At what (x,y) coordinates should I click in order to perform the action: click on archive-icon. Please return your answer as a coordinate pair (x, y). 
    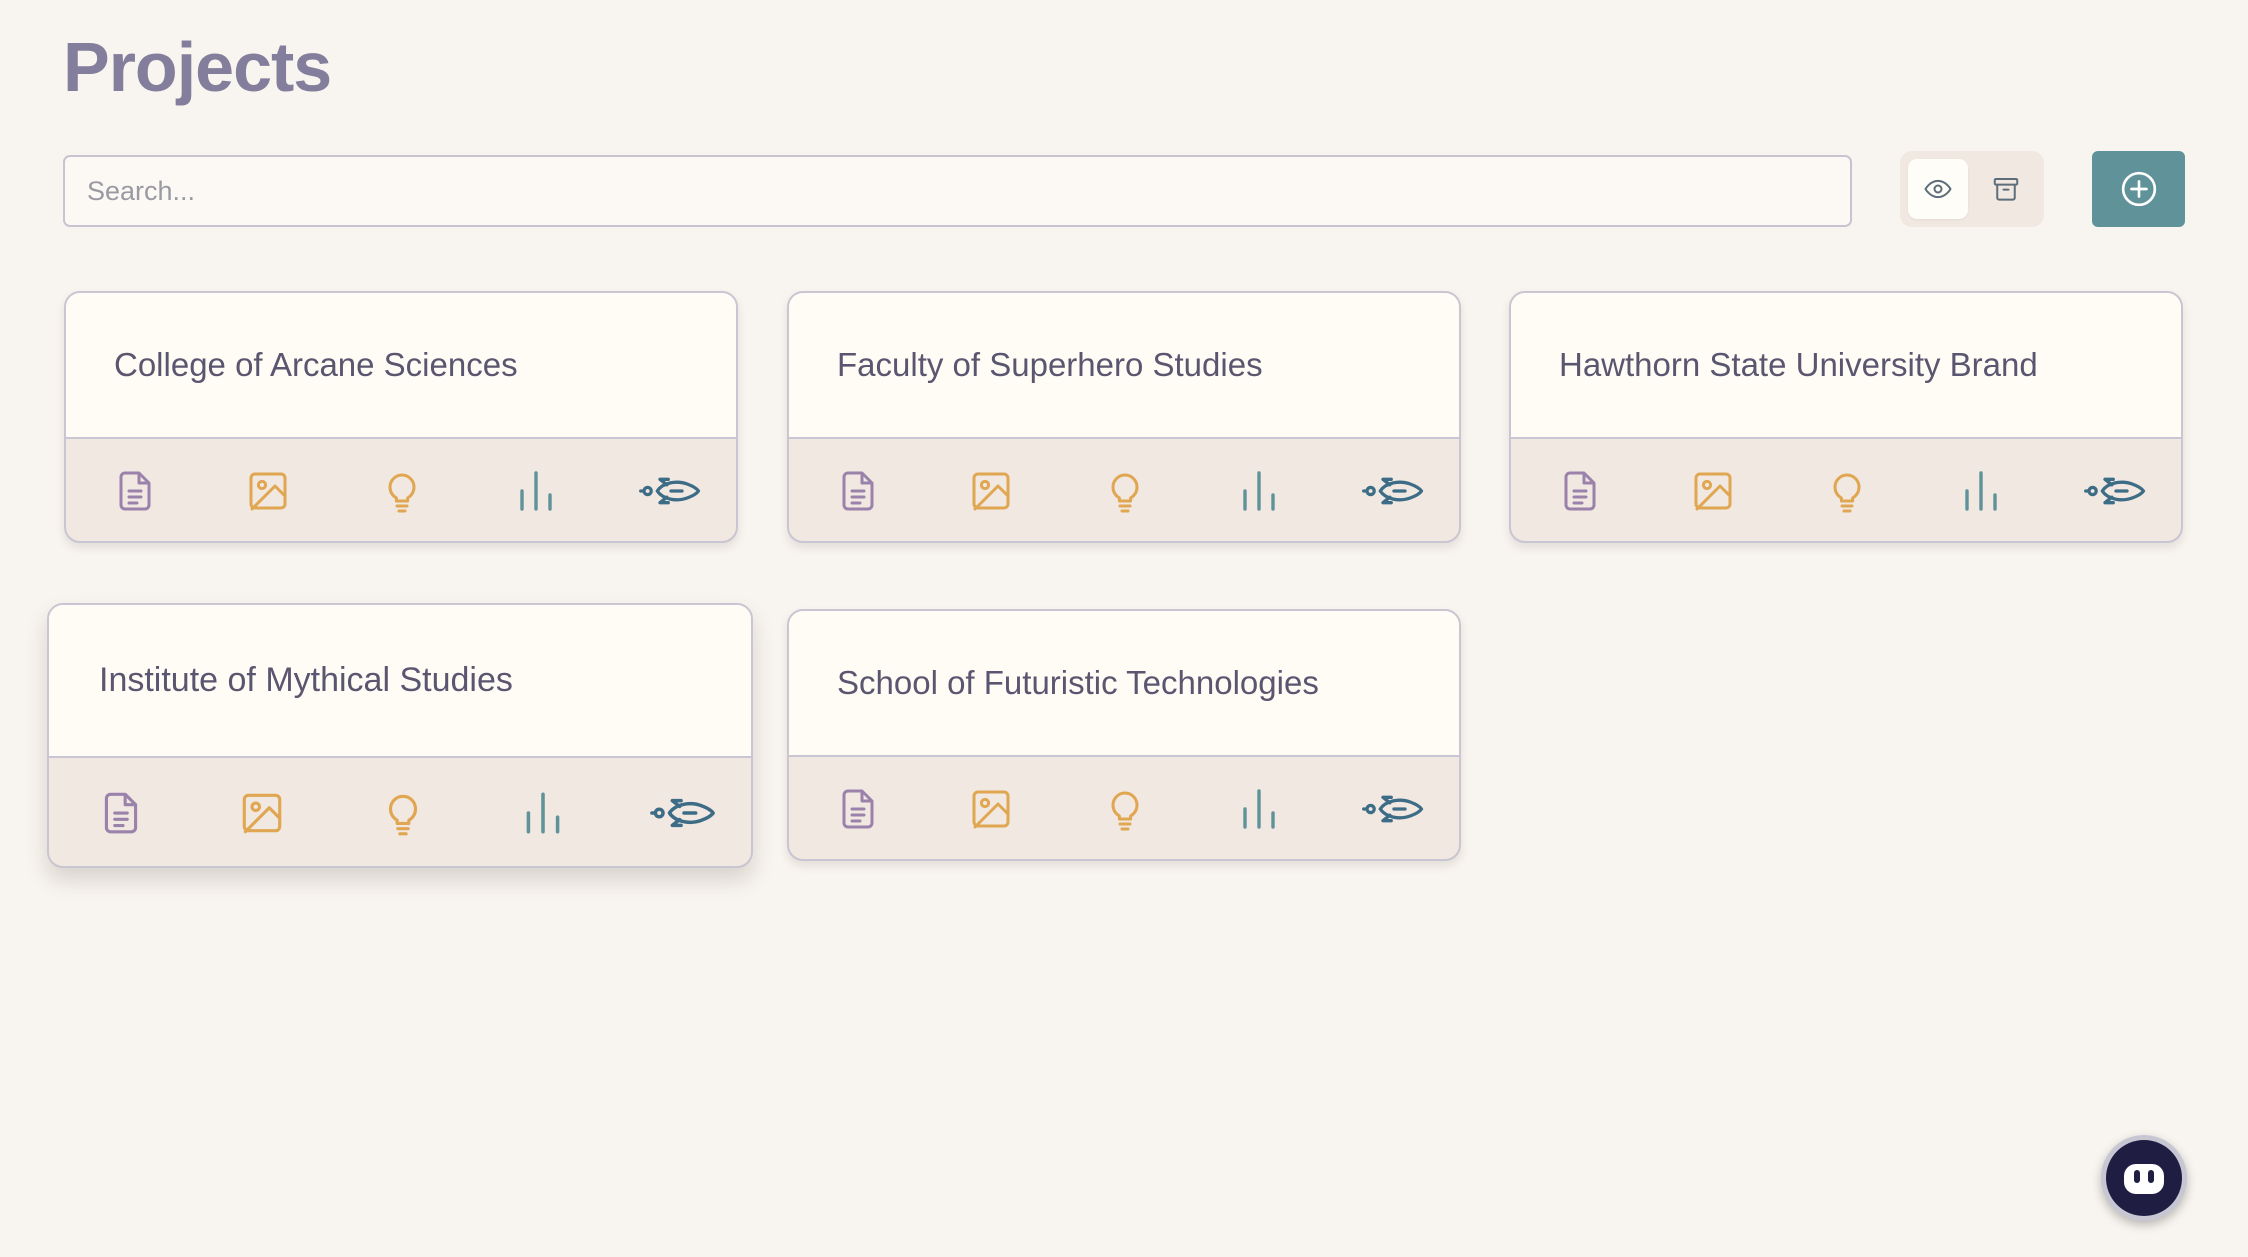
    Looking at the image, I should click on (2006, 189).